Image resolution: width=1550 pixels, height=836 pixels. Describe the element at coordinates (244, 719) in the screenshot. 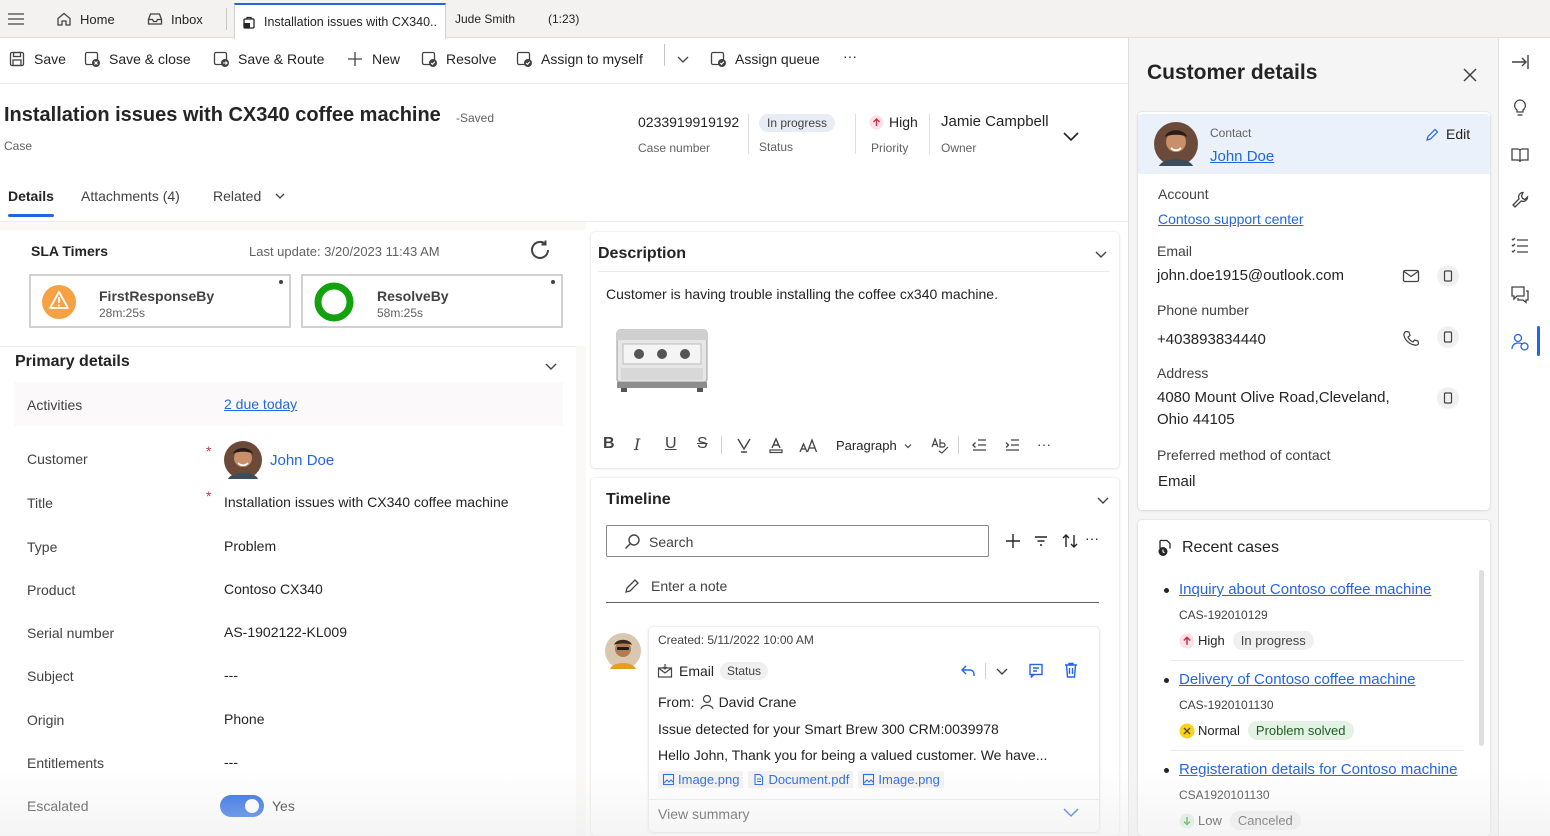

I see `origin-field: Phone` at that location.